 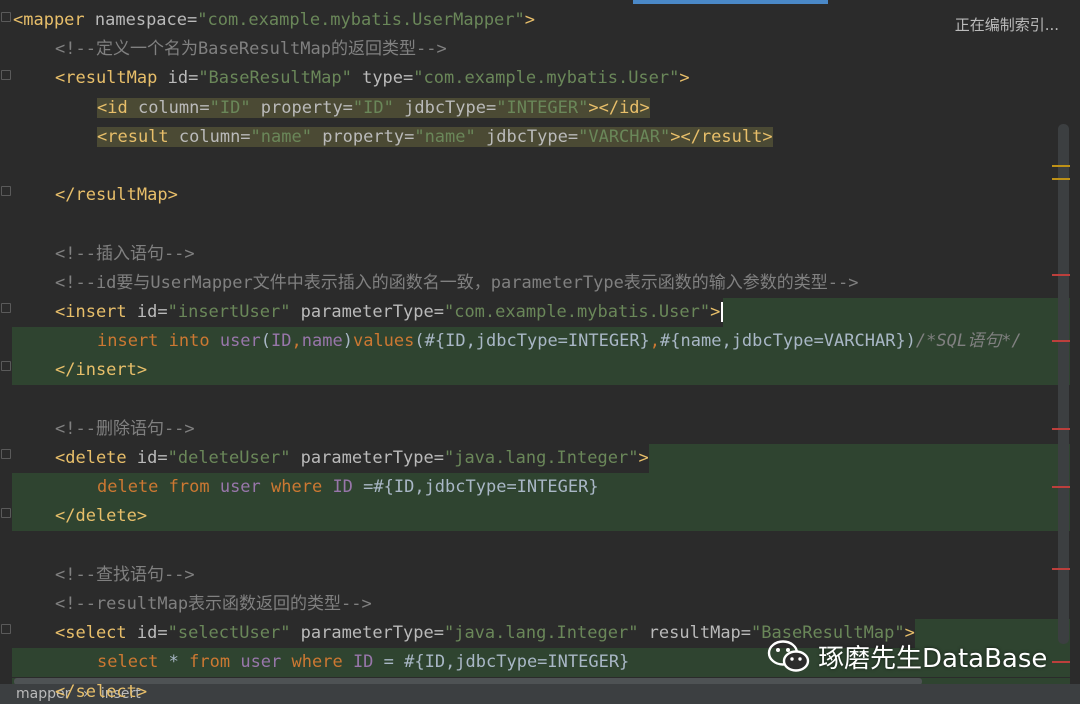 I want to click on code-token: <!--resultMap表示函数返回的类型-->, so click(x=213, y=604).